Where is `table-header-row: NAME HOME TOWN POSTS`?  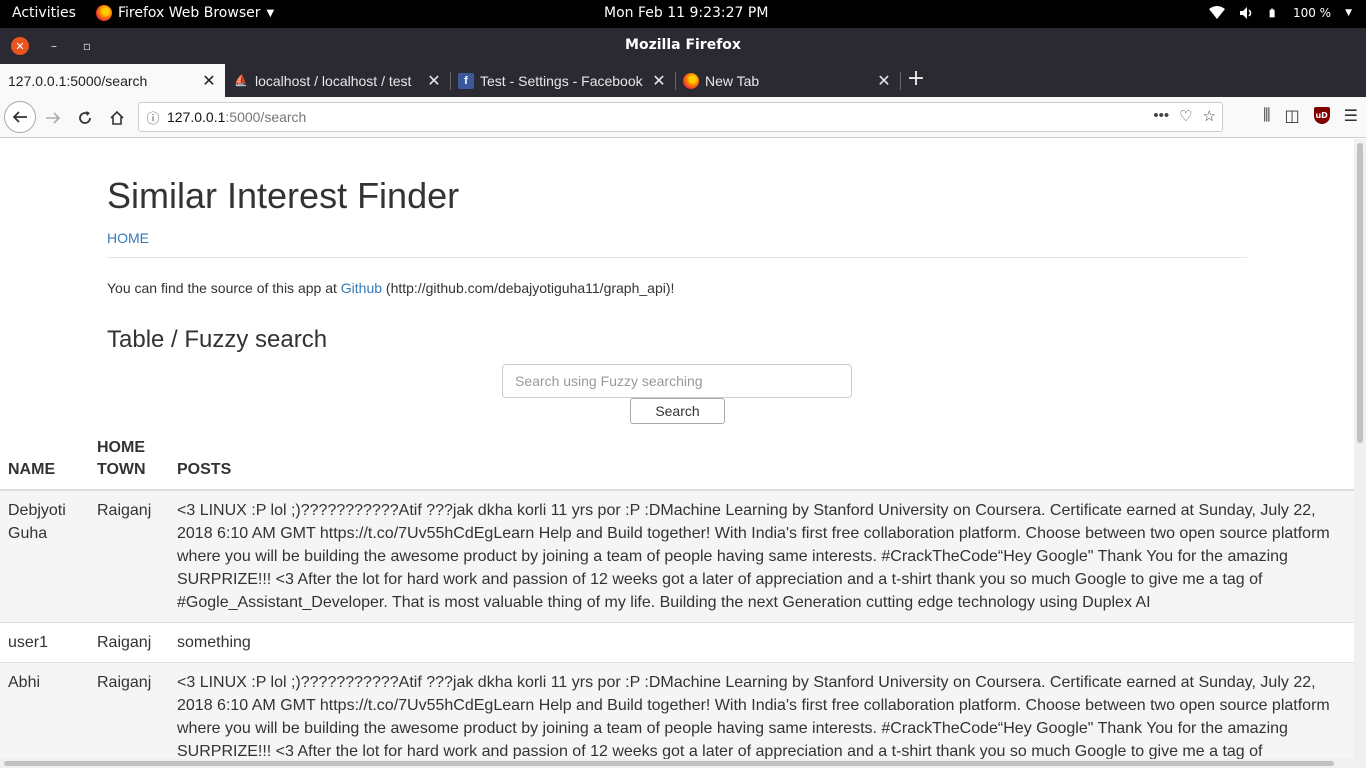
table-header-row: NAME HOME TOWN POSTS is located at coordinates (677, 460).